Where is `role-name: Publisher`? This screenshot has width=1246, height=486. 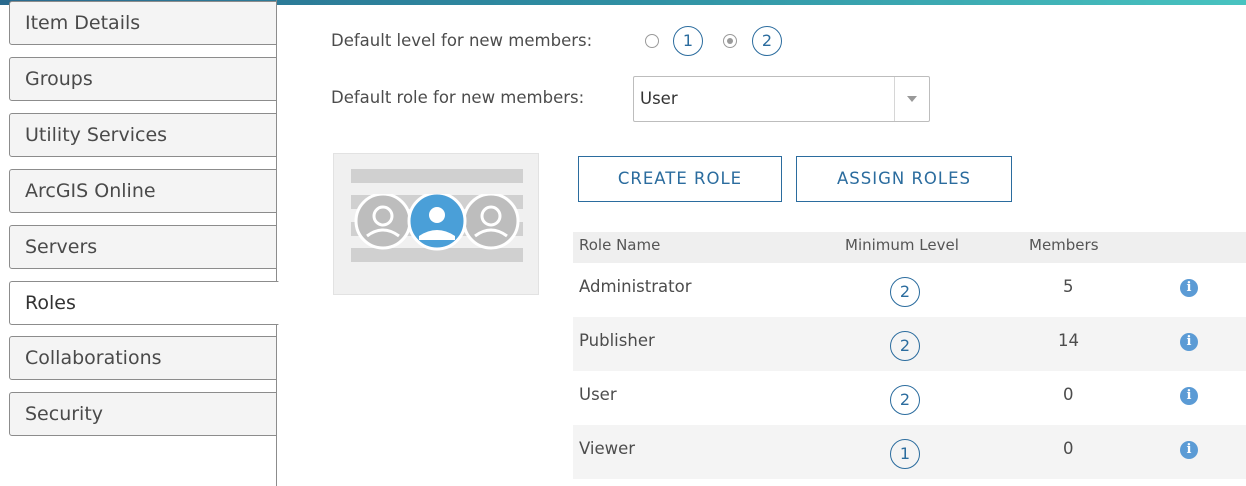 role-name: Publisher is located at coordinates (617, 340).